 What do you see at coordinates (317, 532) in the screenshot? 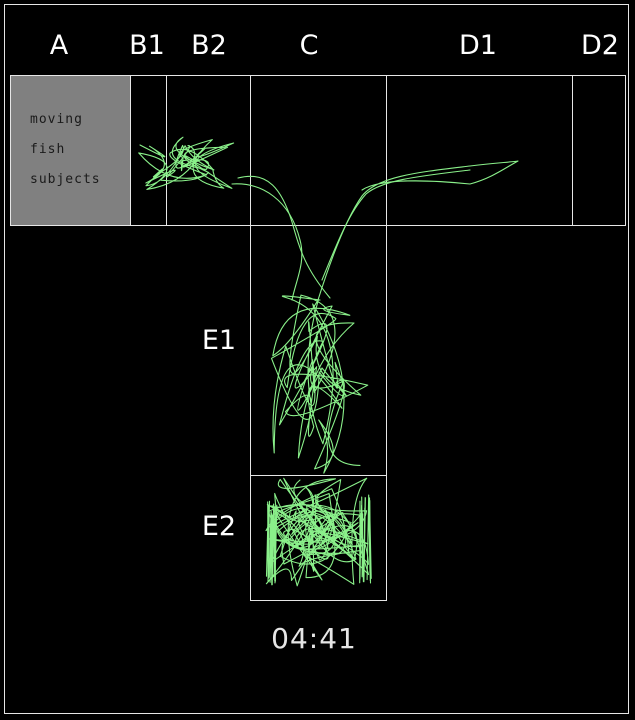
I see `trace-e2-wander` at bounding box center [317, 532].